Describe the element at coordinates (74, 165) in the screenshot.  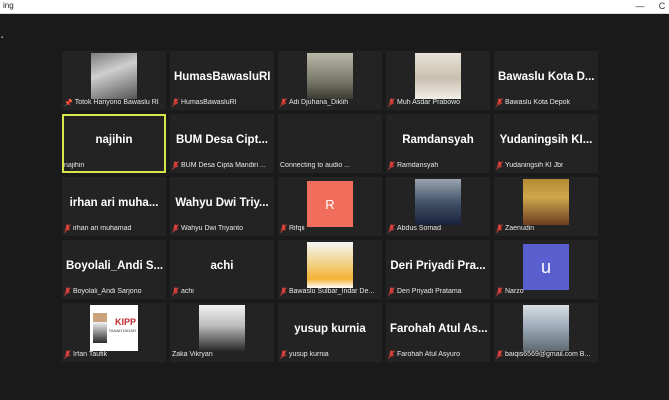
I see `participant-label: najihin` at that location.